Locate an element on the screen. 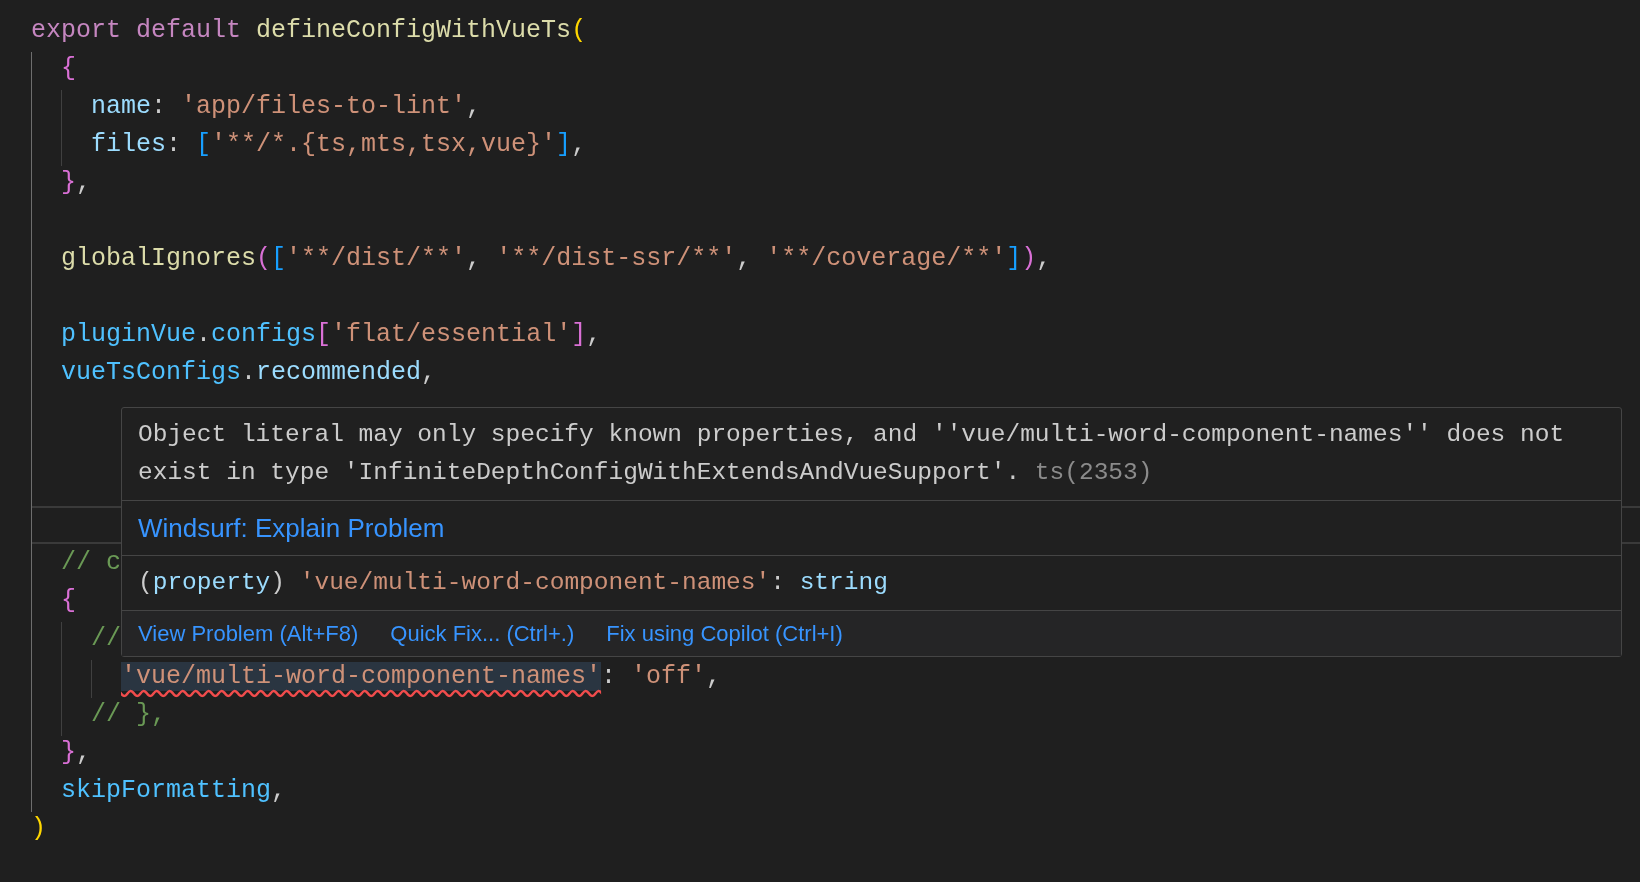  code-line: ) is located at coordinates (38, 829).